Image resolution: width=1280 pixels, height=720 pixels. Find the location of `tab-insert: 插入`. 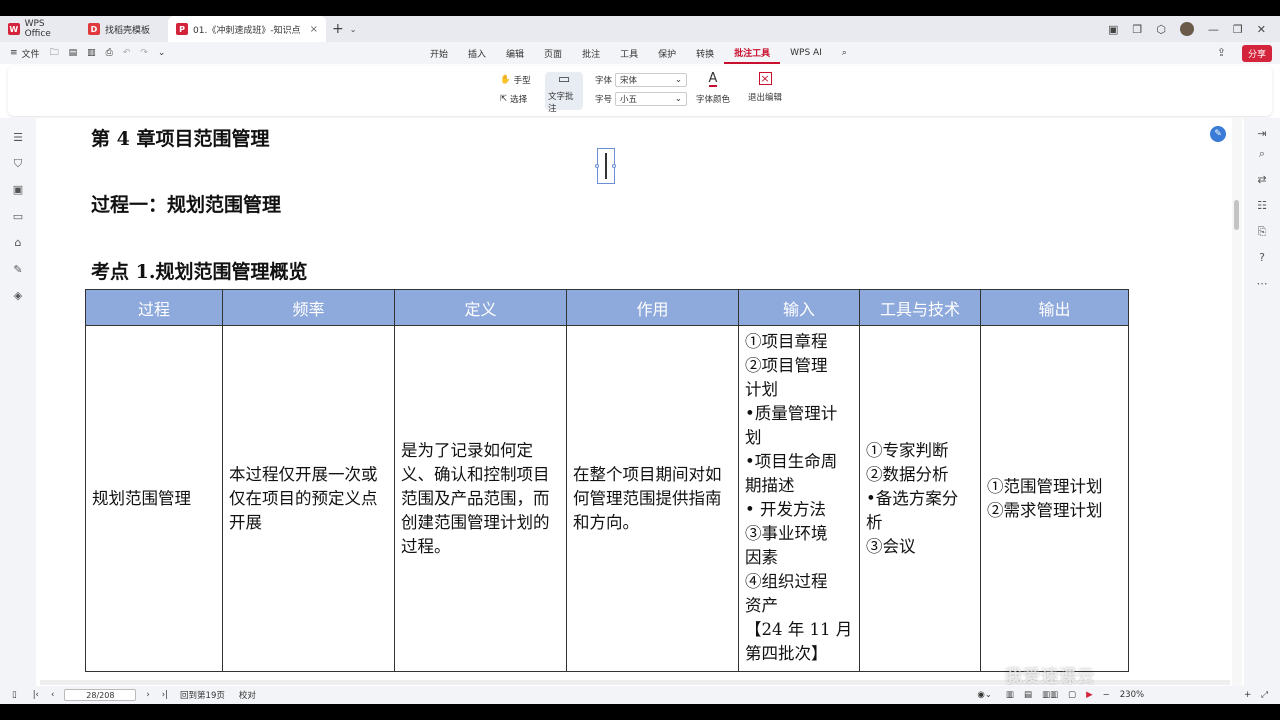

tab-insert: 插入 is located at coordinates (477, 53).